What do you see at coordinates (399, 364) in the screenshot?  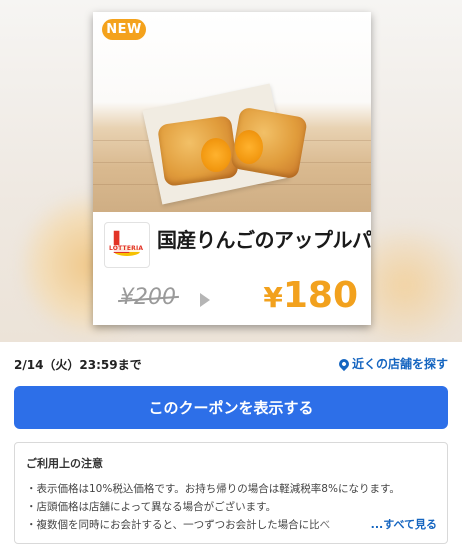 I see `find-nearby-label: 近くの店舗を探す` at bounding box center [399, 364].